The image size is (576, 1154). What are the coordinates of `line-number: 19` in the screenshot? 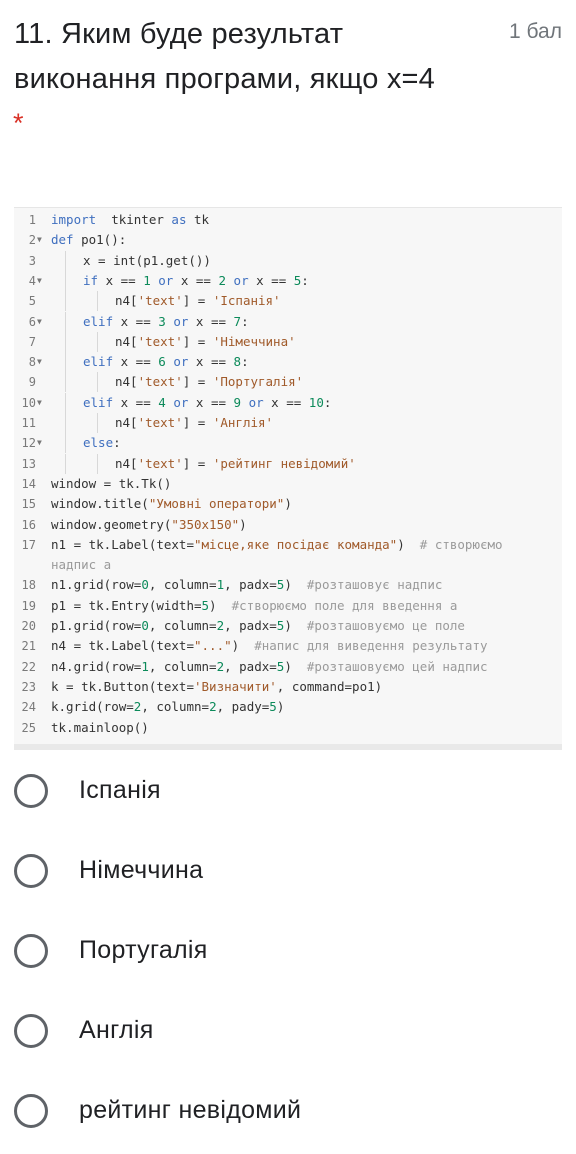 It's located at (28, 605).